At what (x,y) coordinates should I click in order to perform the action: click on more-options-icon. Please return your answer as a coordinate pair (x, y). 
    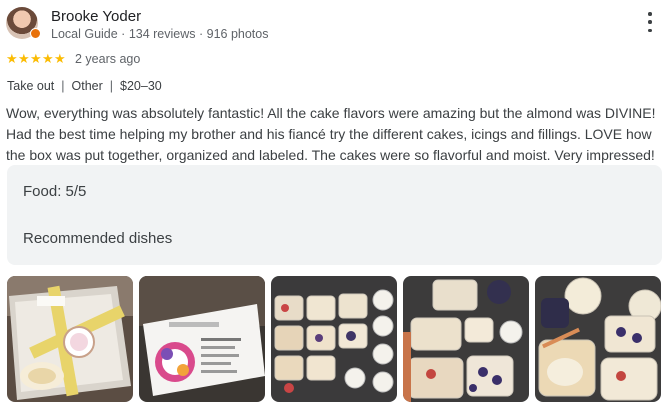
    Looking at the image, I should click on (650, 22).